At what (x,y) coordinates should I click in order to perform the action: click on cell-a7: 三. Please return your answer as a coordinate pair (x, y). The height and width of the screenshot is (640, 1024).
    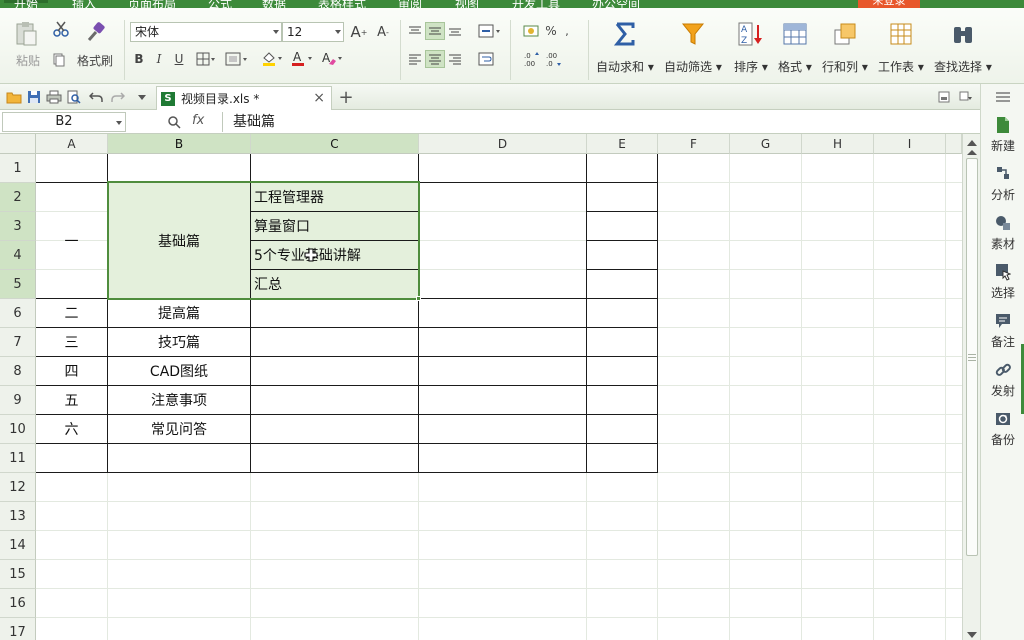
    Looking at the image, I should click on (71, 342).